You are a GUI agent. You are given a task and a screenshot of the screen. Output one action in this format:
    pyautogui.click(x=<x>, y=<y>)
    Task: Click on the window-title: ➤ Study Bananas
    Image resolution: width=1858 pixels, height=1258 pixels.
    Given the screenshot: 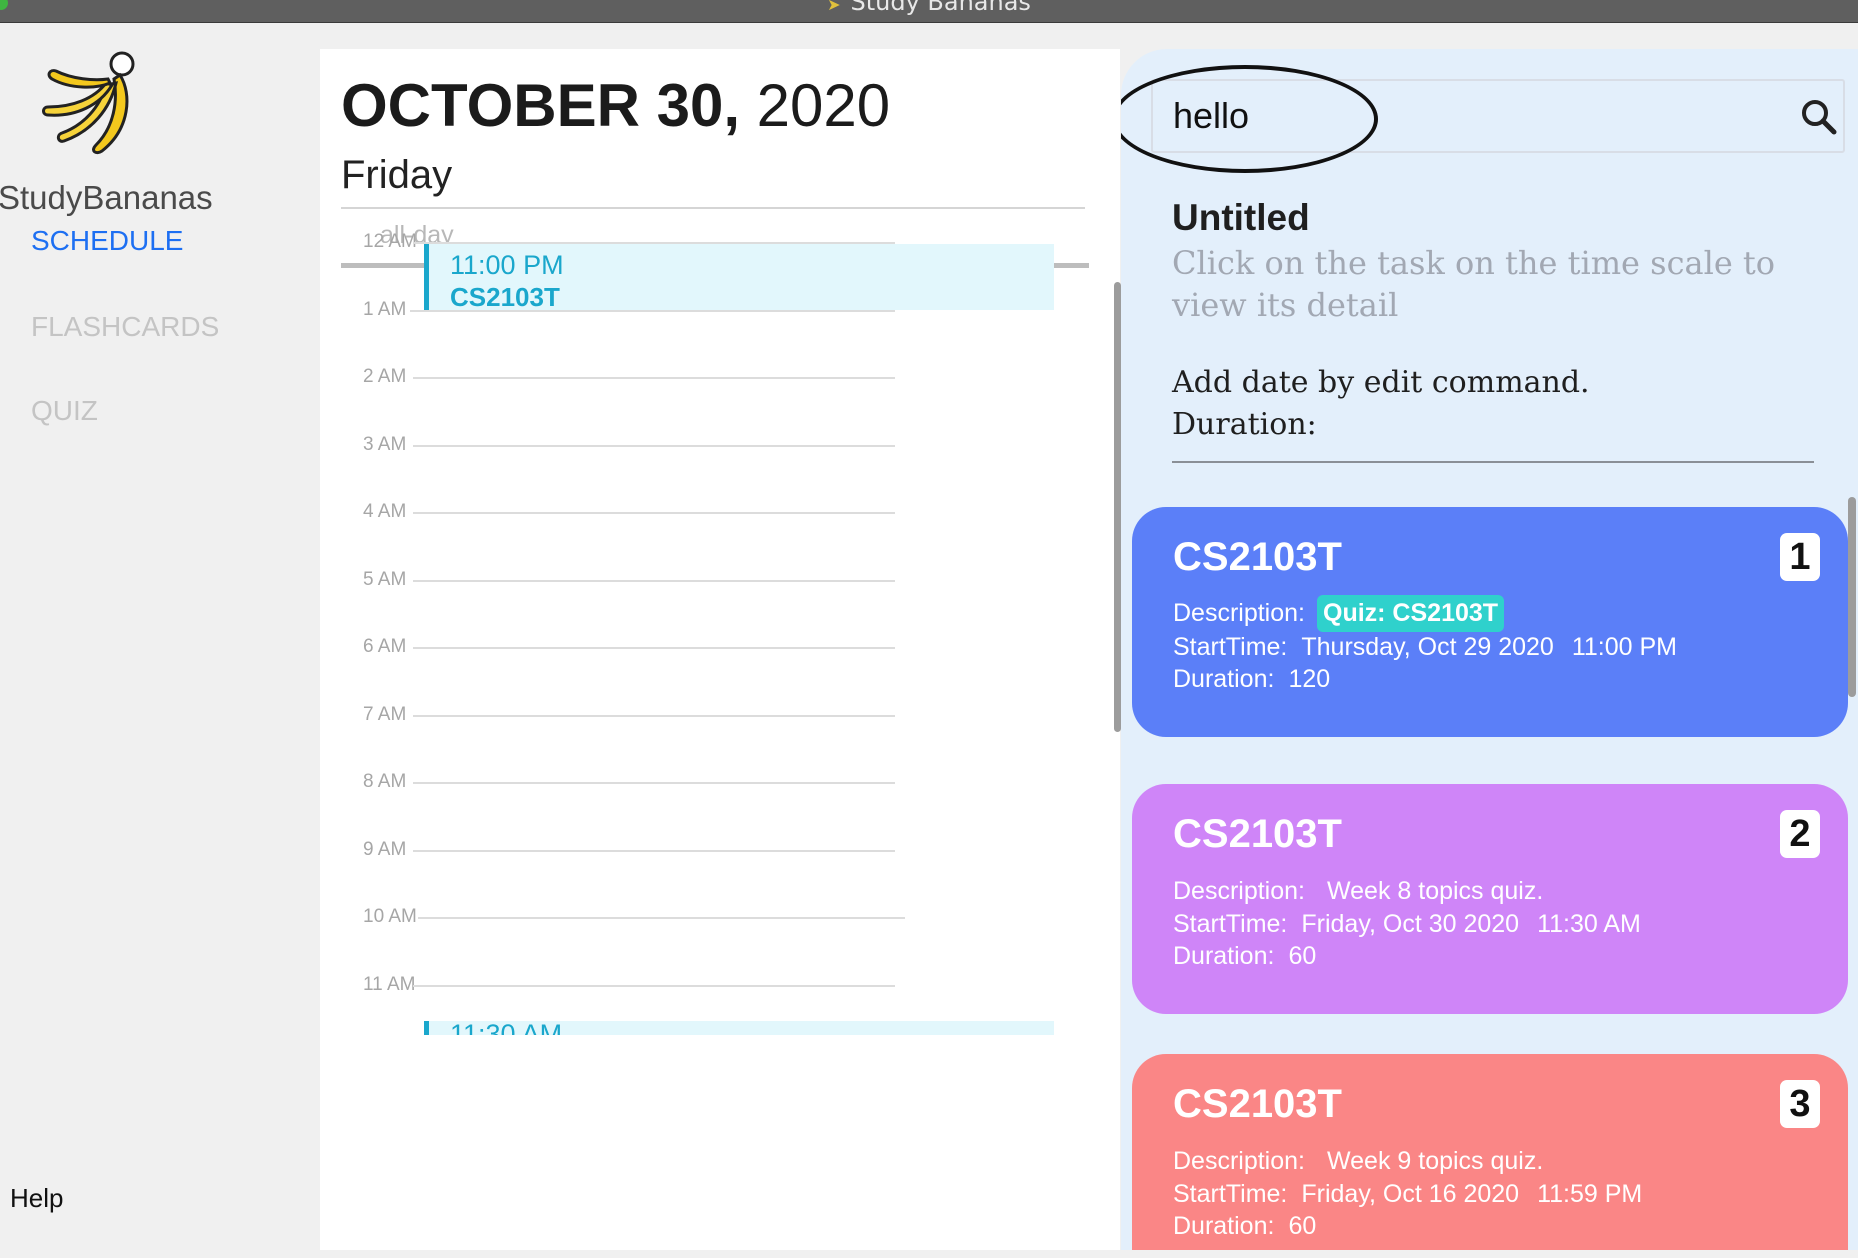 What is the action you would take?
    pyautogui.click(x=929, y=8)
    